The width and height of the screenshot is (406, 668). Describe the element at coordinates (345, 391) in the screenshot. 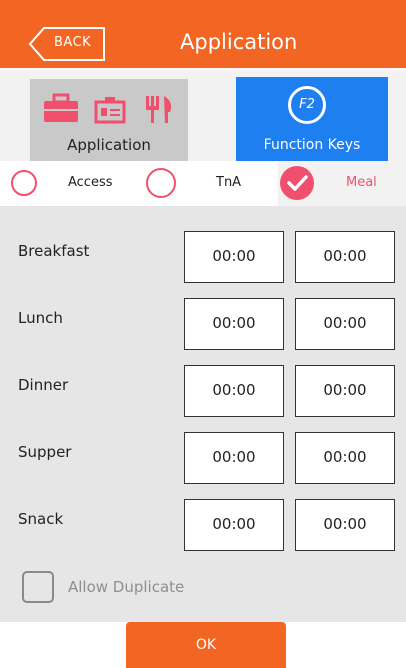

I see `dinner-end-time: 00:00` at that location.